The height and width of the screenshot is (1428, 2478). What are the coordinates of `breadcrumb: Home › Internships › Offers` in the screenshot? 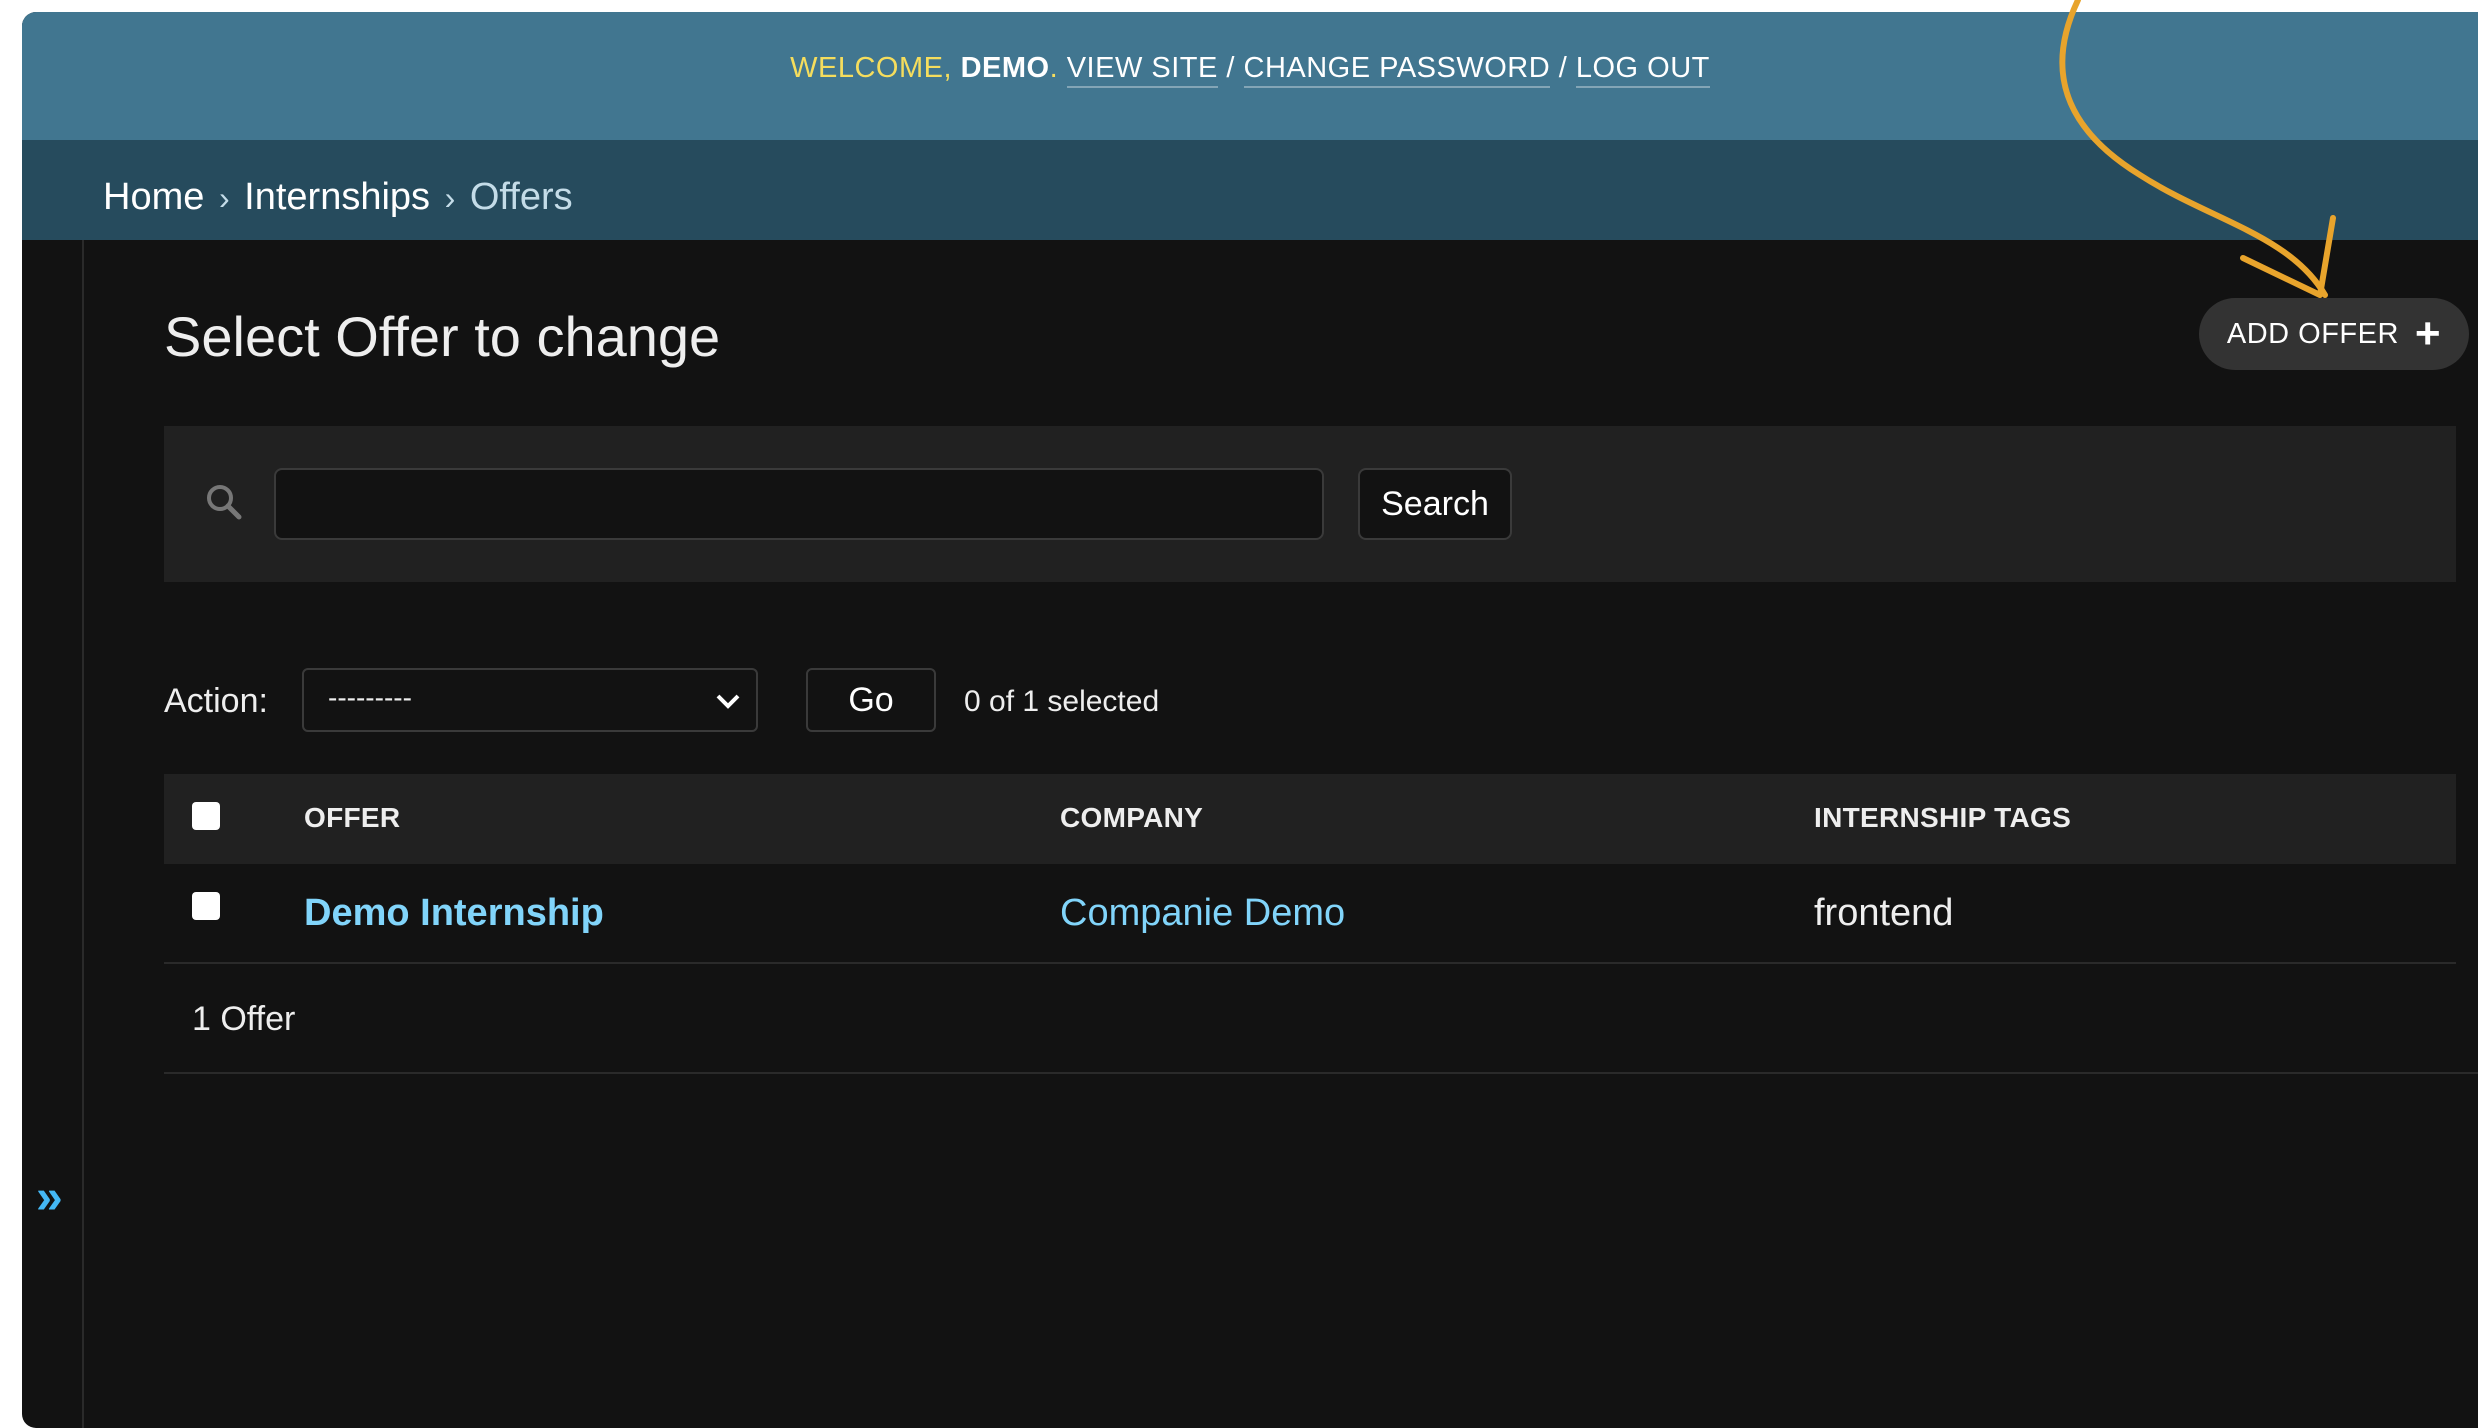 It's located at (1250, 190).